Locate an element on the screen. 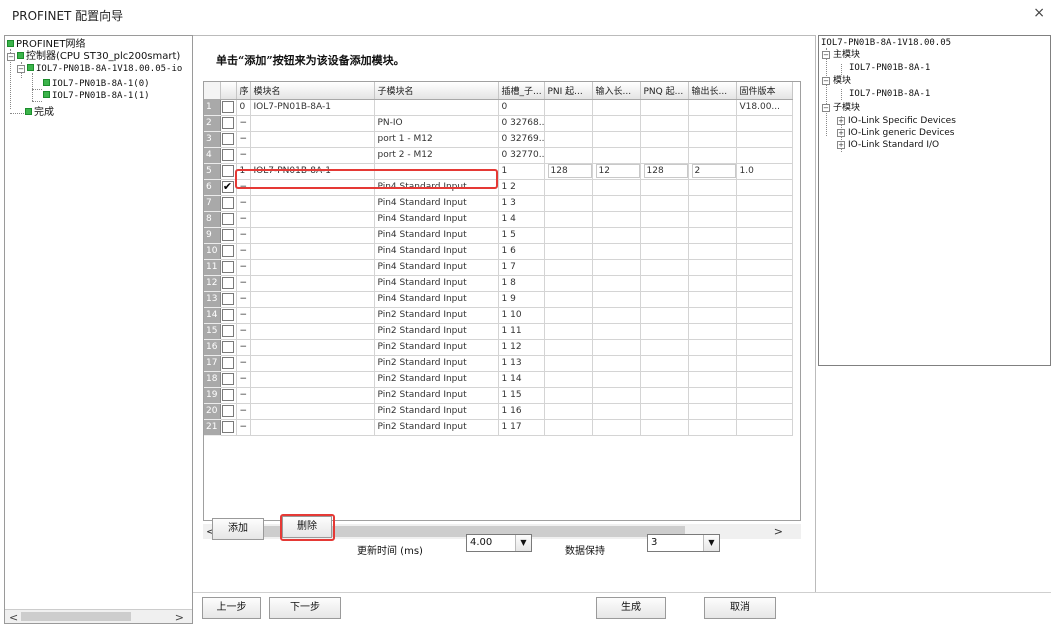 The height and width of the screenshot is (624, 1051). cell-slot: 1 6 is located at coordinates (521, 251).